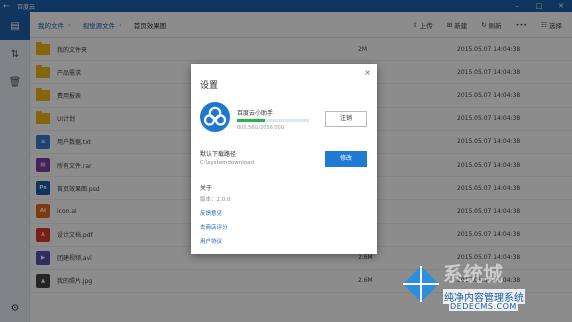  What do you see at coordinates (346, 159) in the screenshot?
I see `modify-path-button: 修改` at bounding box center [346, 159].